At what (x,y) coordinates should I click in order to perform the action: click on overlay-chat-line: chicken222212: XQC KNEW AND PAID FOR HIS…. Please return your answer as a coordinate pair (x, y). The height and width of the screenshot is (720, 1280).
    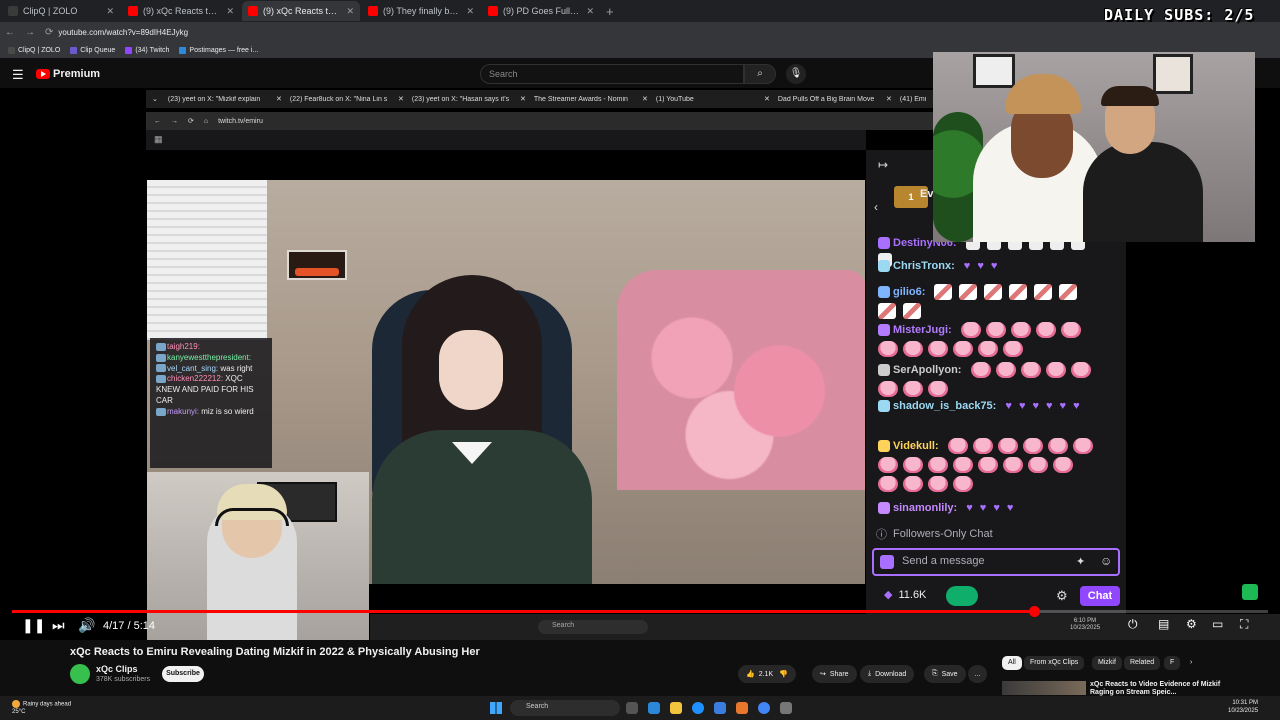
    Looking at the image, I should click on (211, 390).